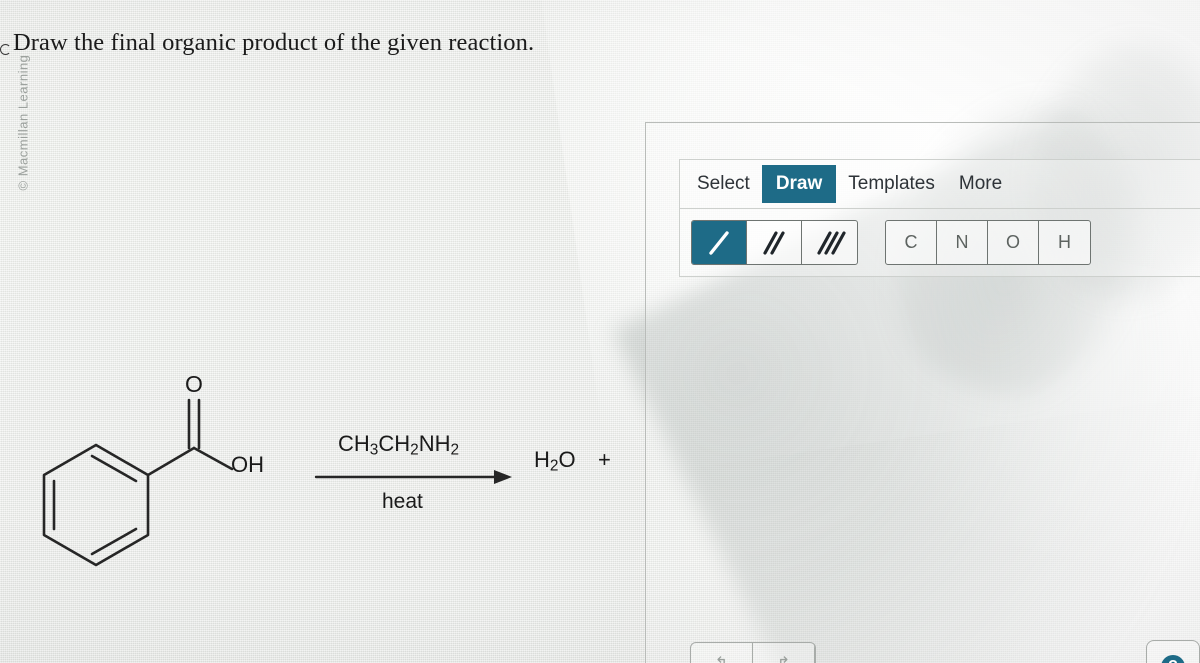  What do you see at coordinates (962, 242) in the screenshot?
I see `atom-tool-nitrogen: N` at bounding box center [962, 242].